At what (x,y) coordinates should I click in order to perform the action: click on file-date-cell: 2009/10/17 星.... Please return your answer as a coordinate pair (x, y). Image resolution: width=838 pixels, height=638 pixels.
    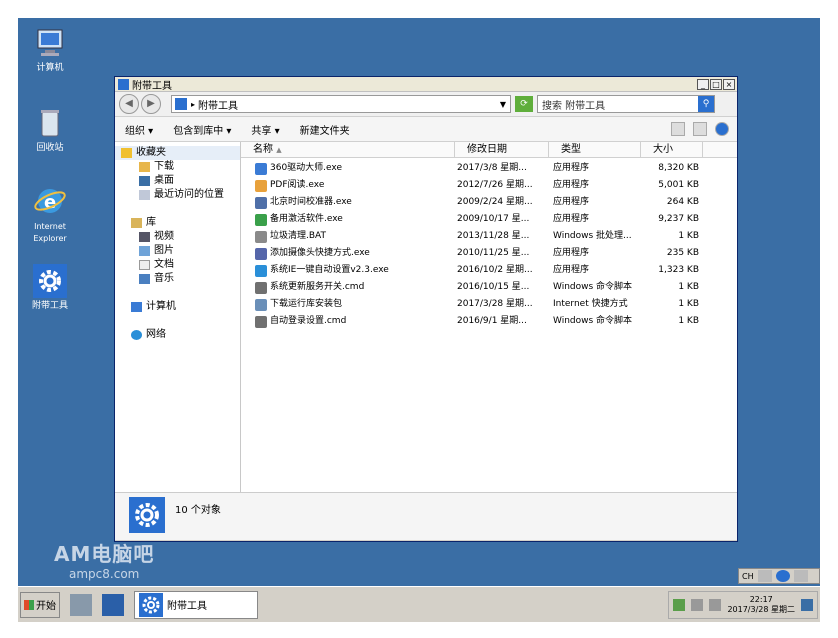
    Looking at the image, I should click on (493, 219).